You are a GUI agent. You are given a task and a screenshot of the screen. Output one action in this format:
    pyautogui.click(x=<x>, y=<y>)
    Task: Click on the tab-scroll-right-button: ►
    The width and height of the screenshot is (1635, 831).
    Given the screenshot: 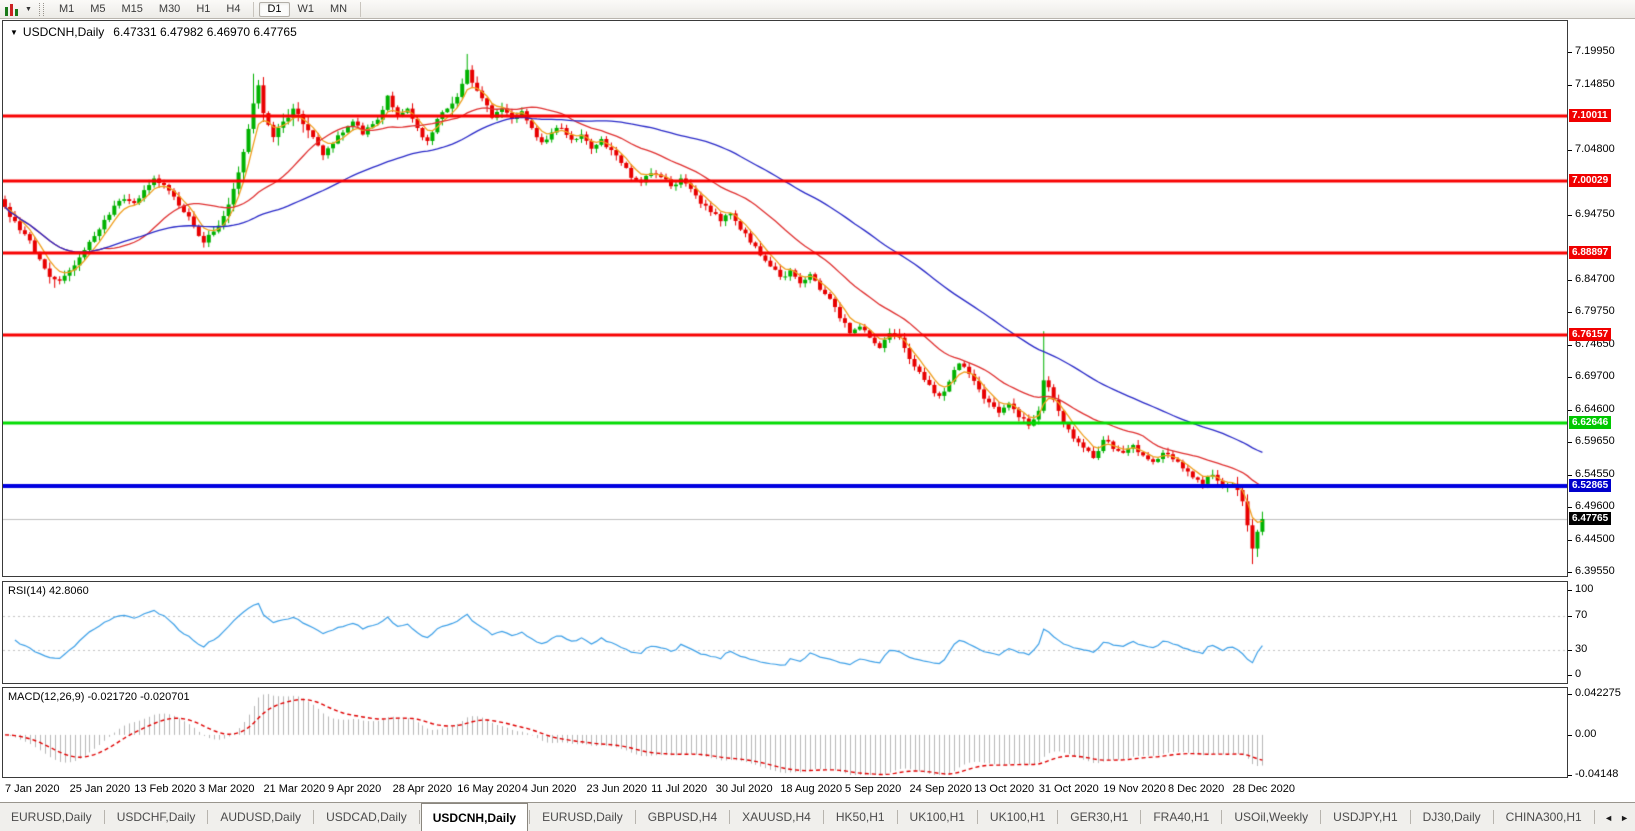 What is the action you would take?
    pyautogui.click(x=1624, y=818)
    